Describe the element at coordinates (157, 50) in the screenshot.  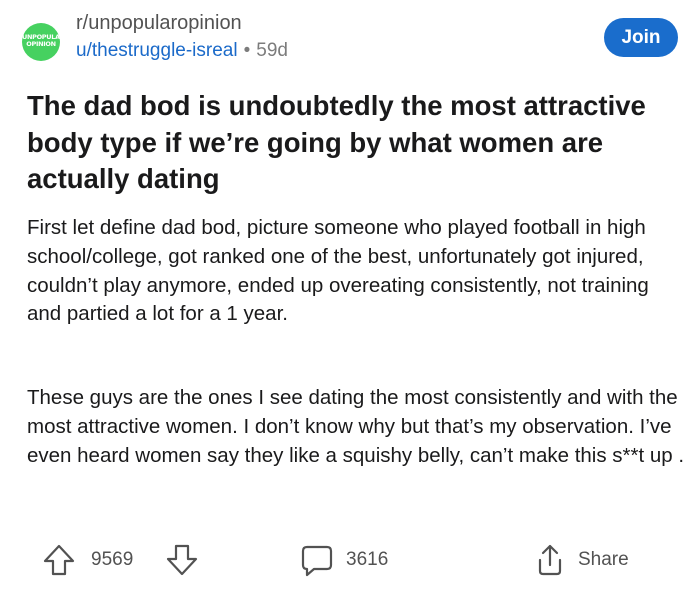
I see `author-link: u/thestruggle-isreal` at that location.